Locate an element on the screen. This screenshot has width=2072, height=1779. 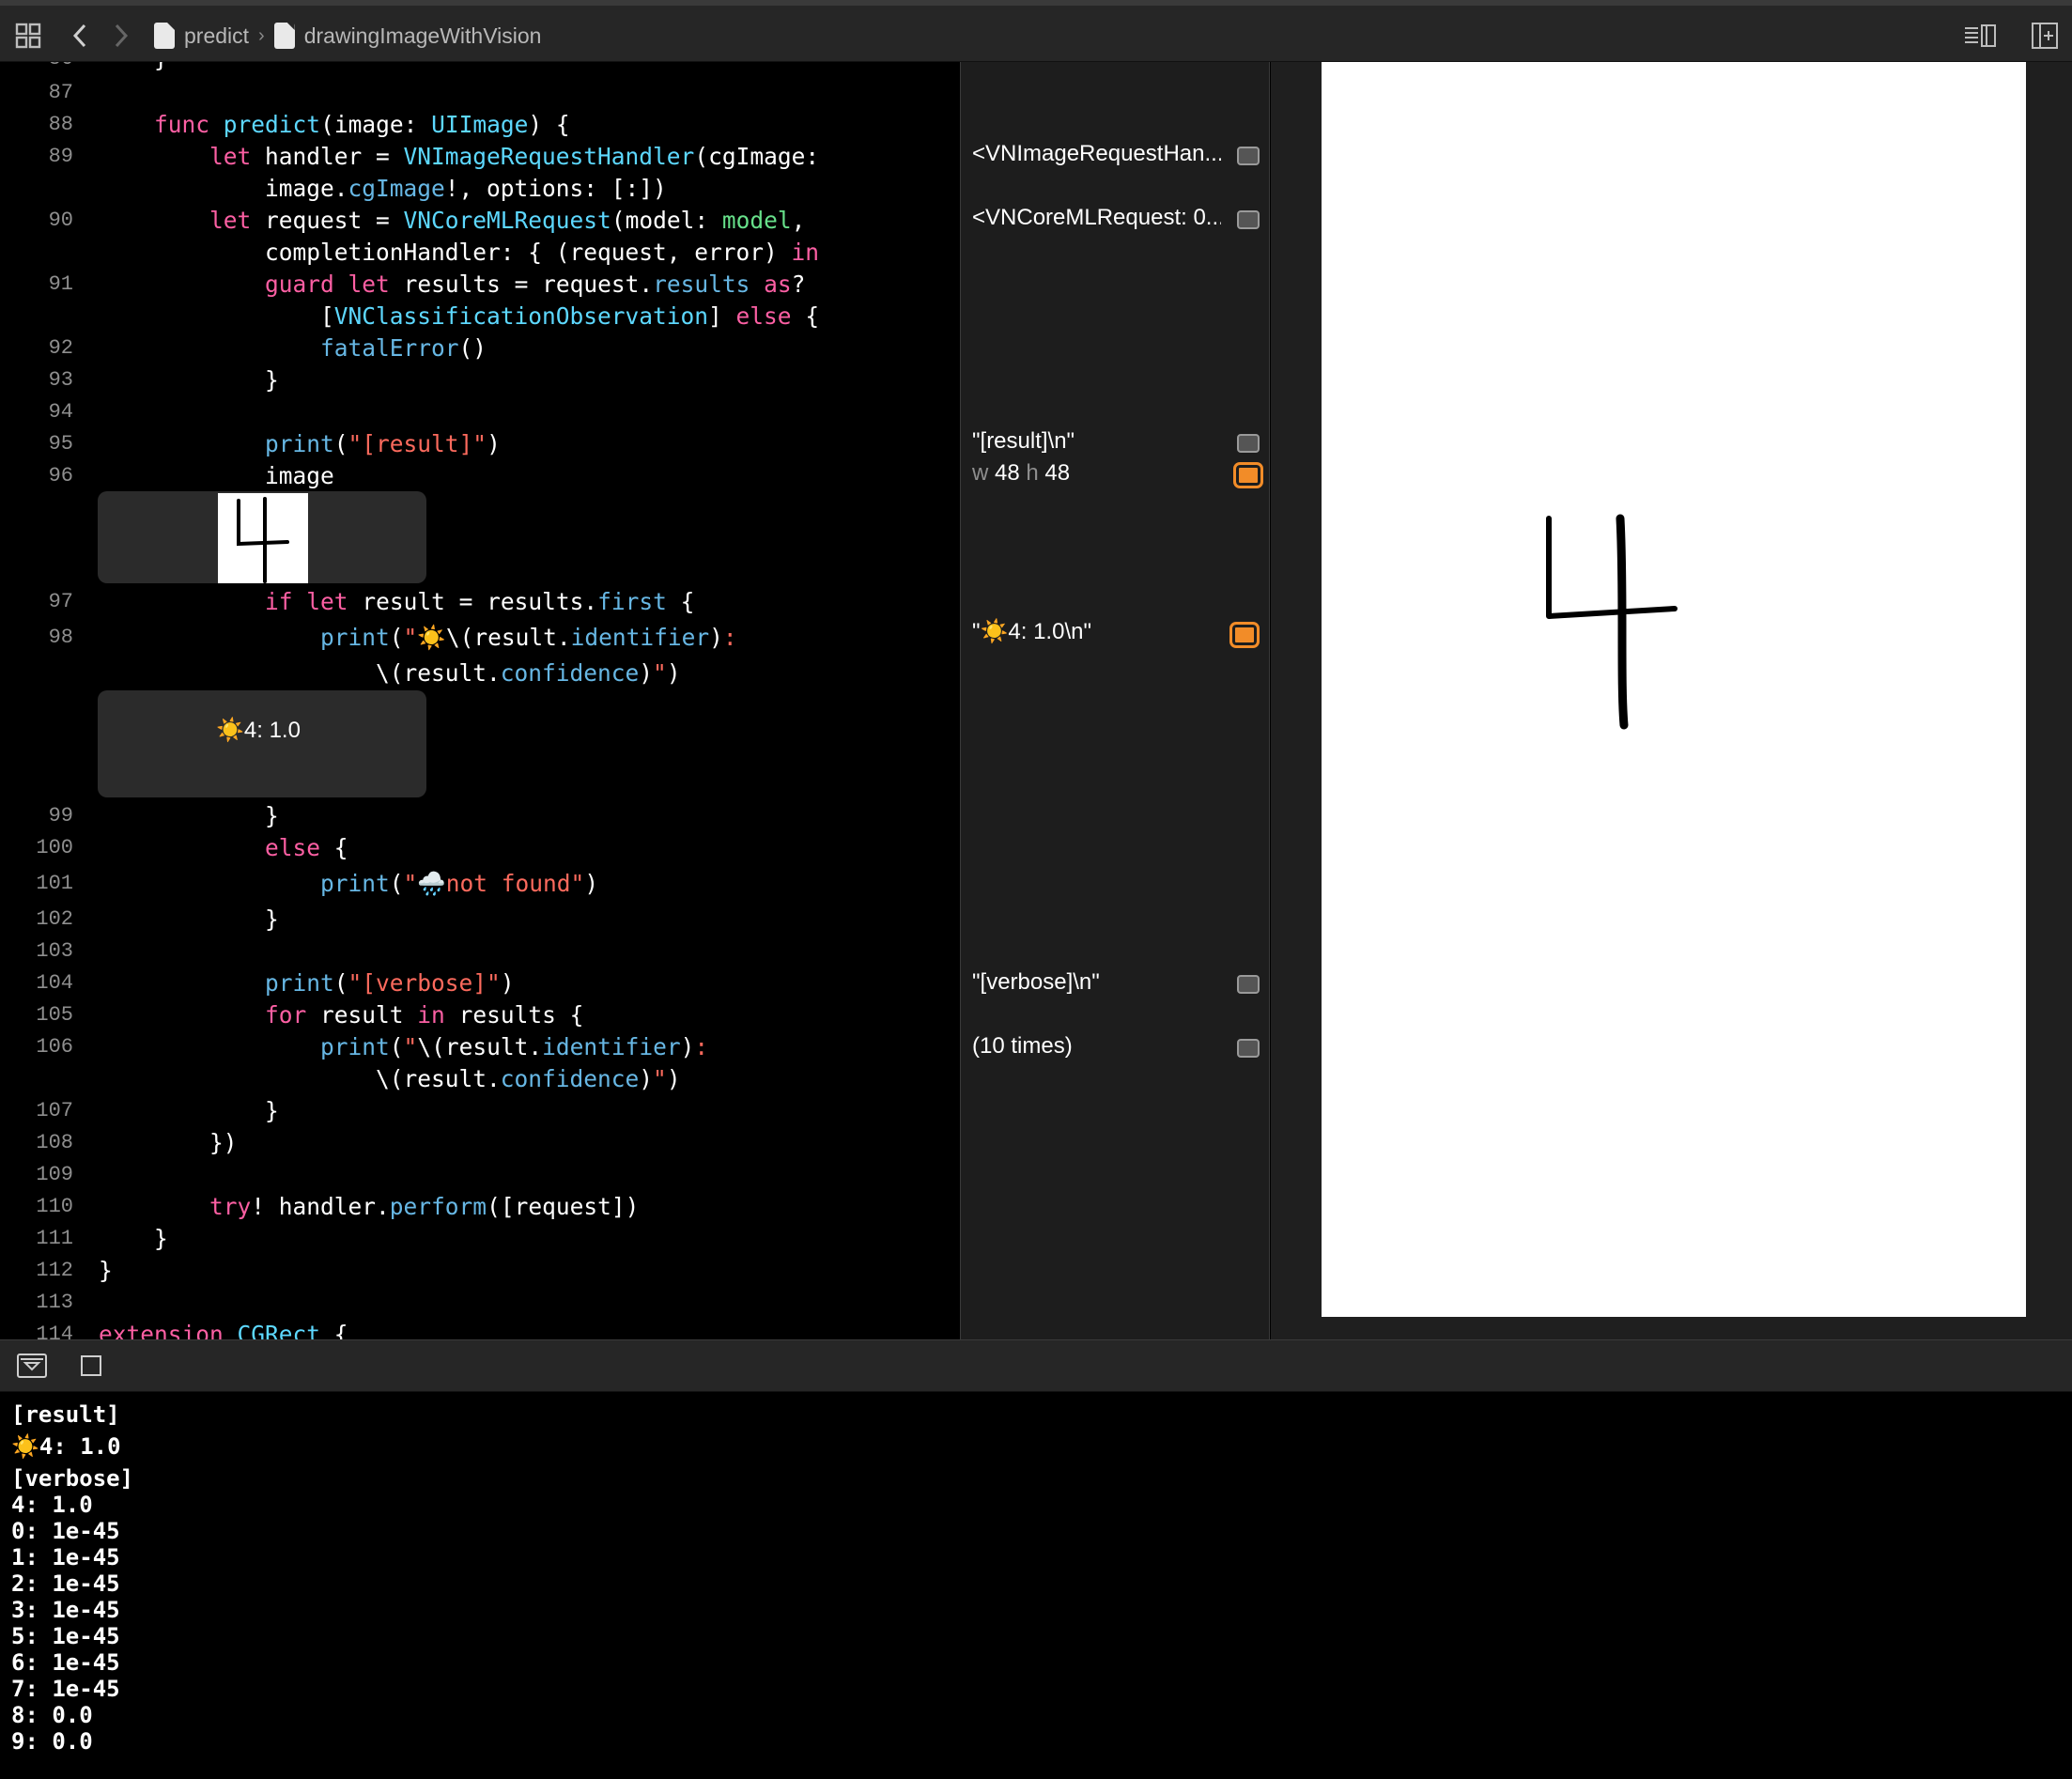
breadcrumb-item-file: drawingImageWithVision is located at coordinates (423, 36).